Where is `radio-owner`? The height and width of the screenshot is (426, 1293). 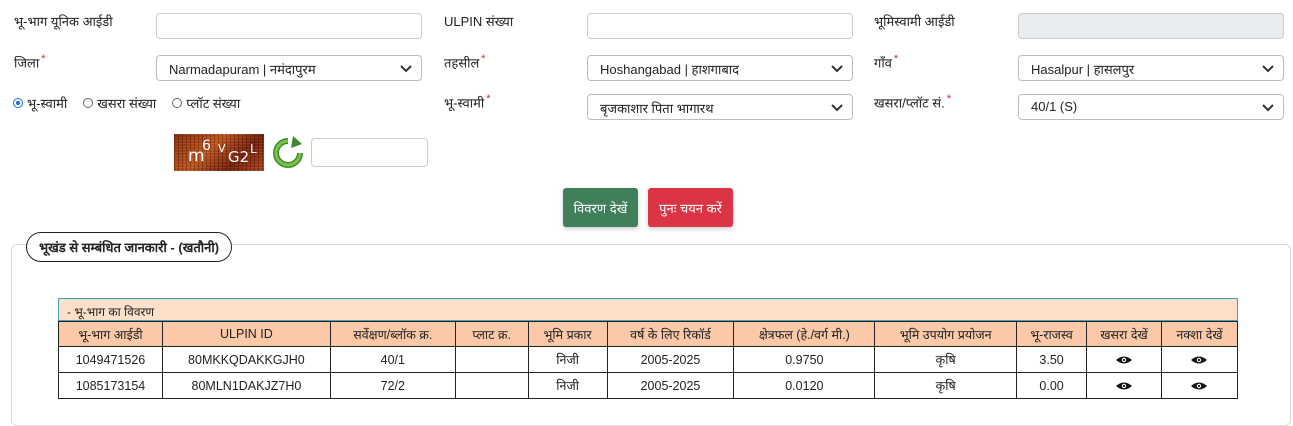 radio-owner is located at coordinates (18, 103).